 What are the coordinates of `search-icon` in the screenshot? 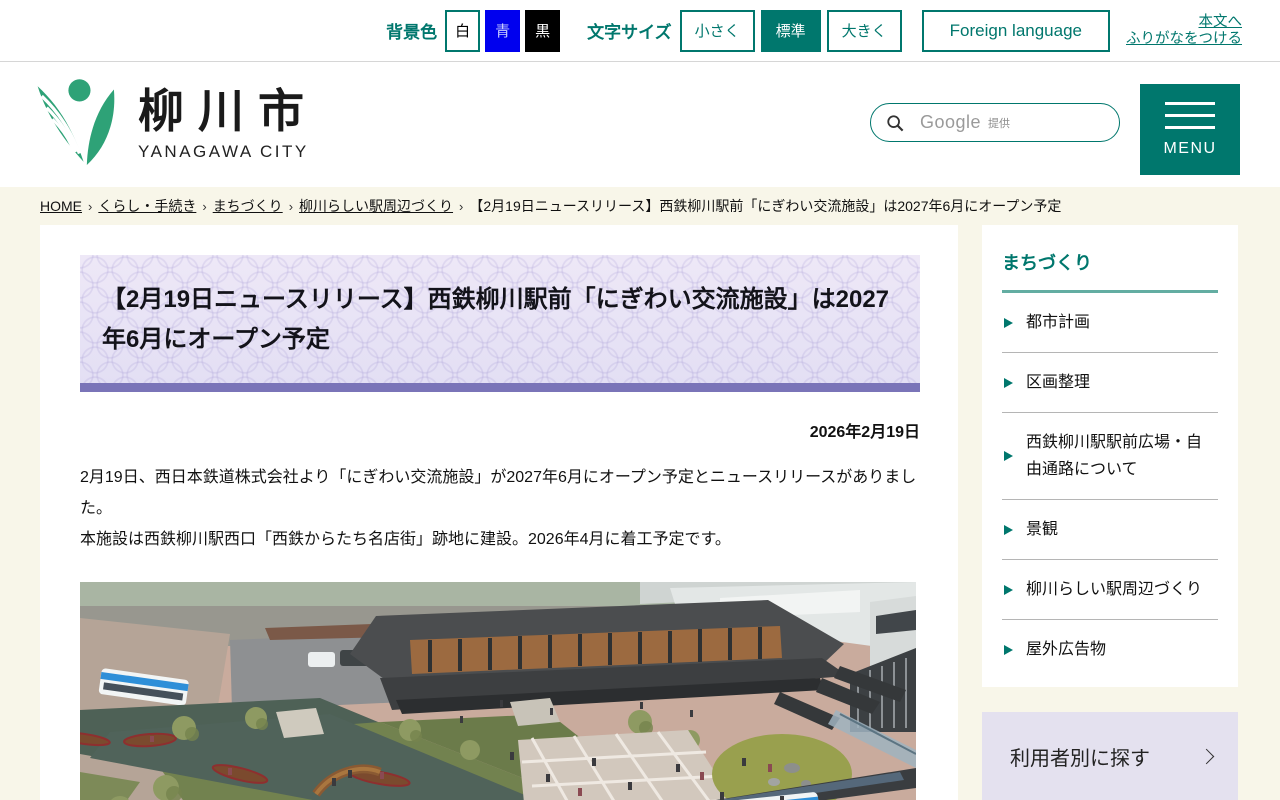 It's located at (895, 122).